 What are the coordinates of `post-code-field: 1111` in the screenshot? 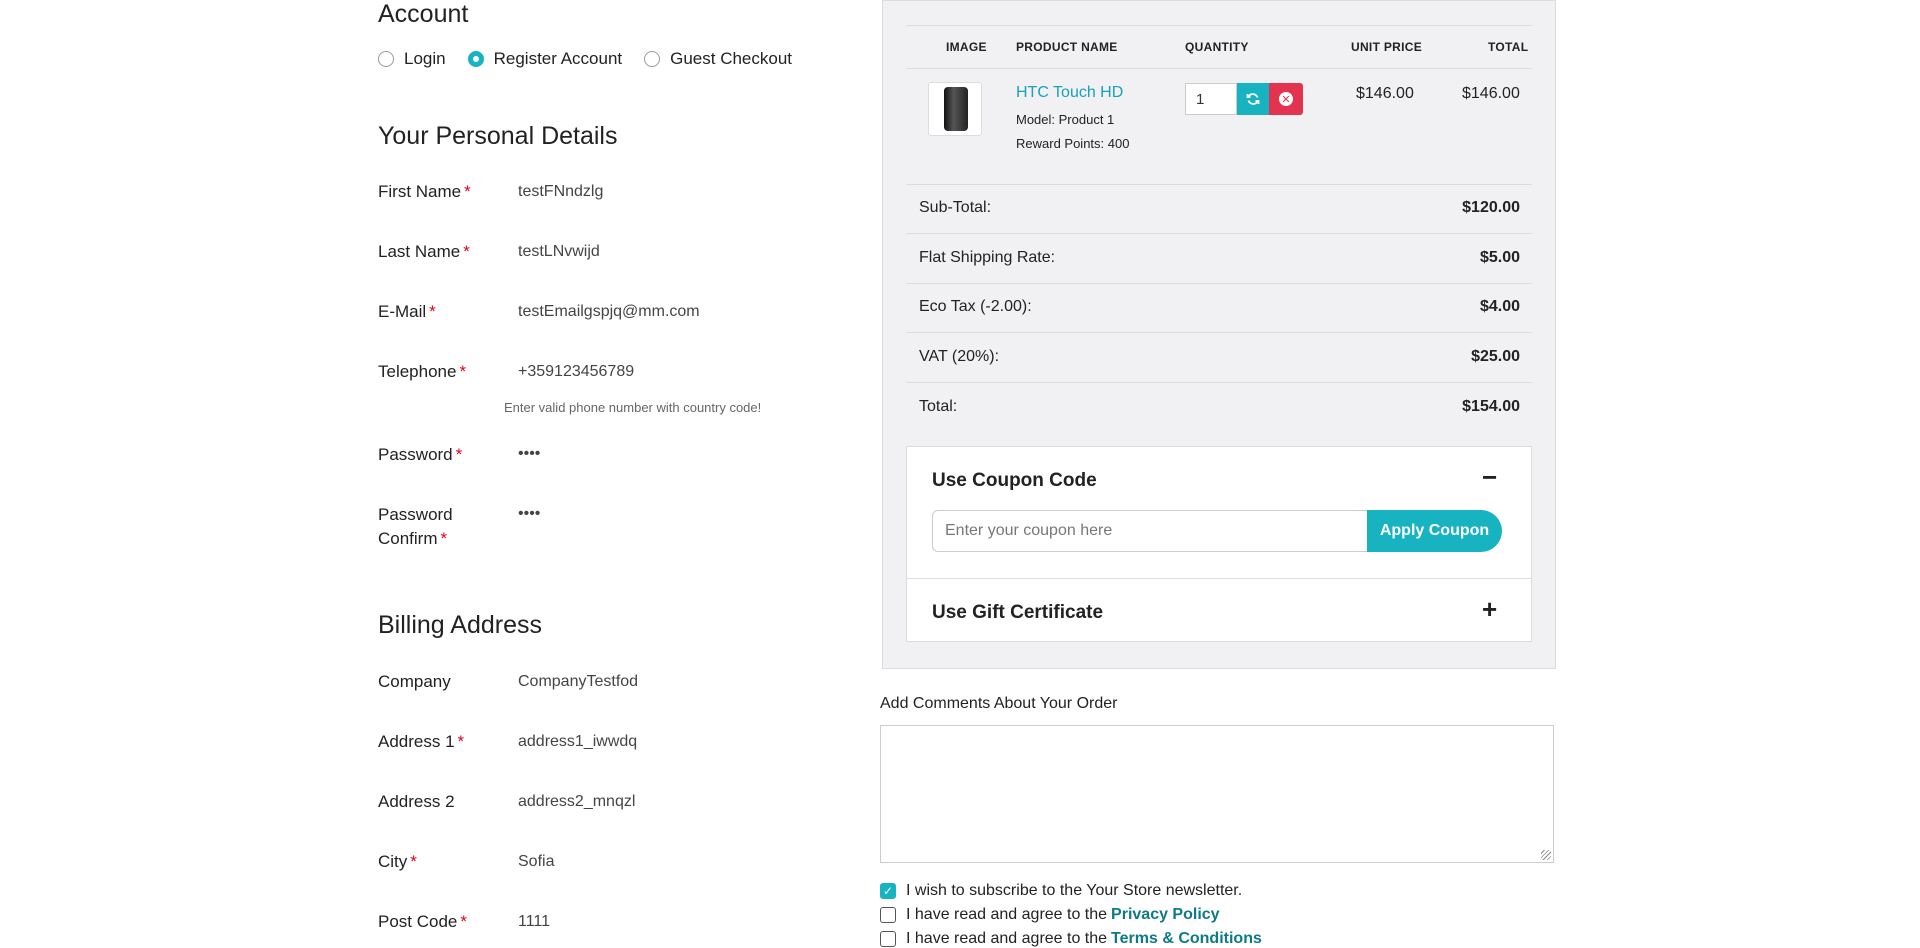 It's located at (534, 922).